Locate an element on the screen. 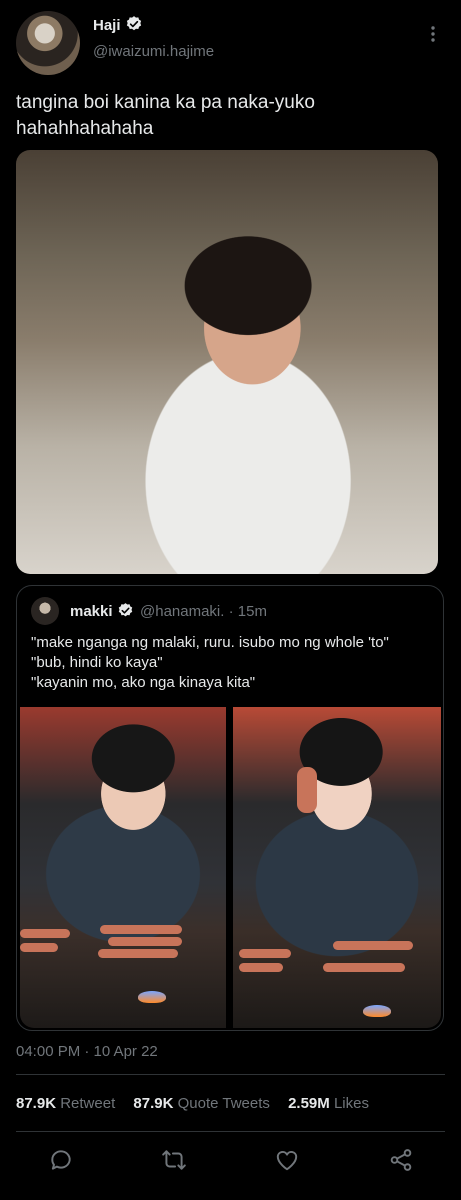 Image resolution: width=461 pixels, height=1200 pixels. retweets-count: 87.9K is located at coordinates (36, 1103).